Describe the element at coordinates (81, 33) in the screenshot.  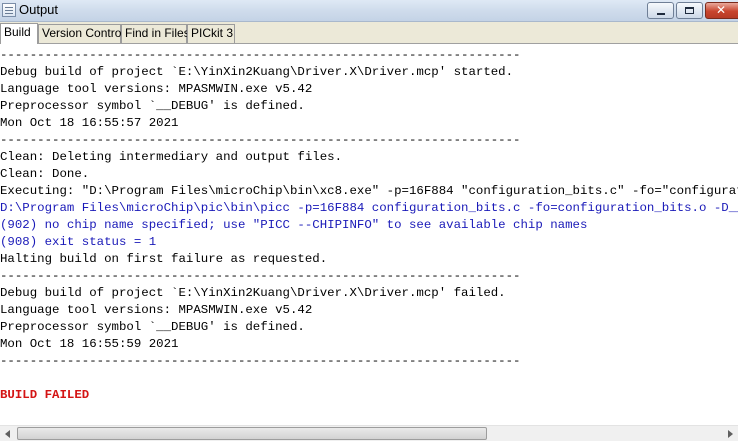
I see `tab-version-control: Version Control` at that location.